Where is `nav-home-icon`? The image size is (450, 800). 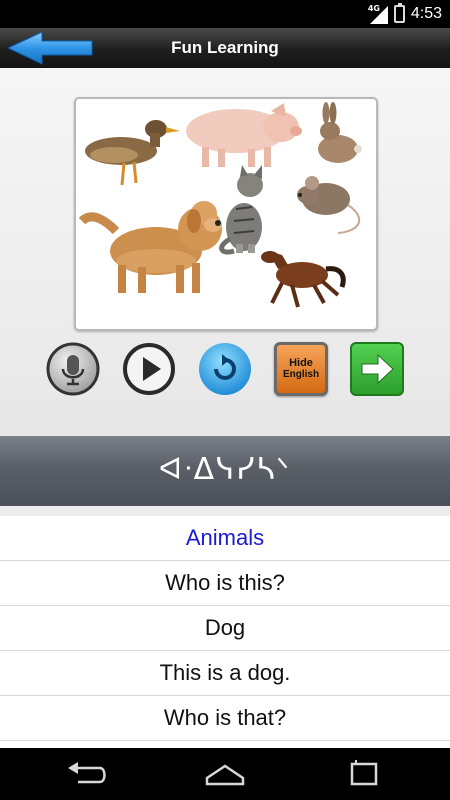 nav-home-icon is located at coordinates (225, 774).